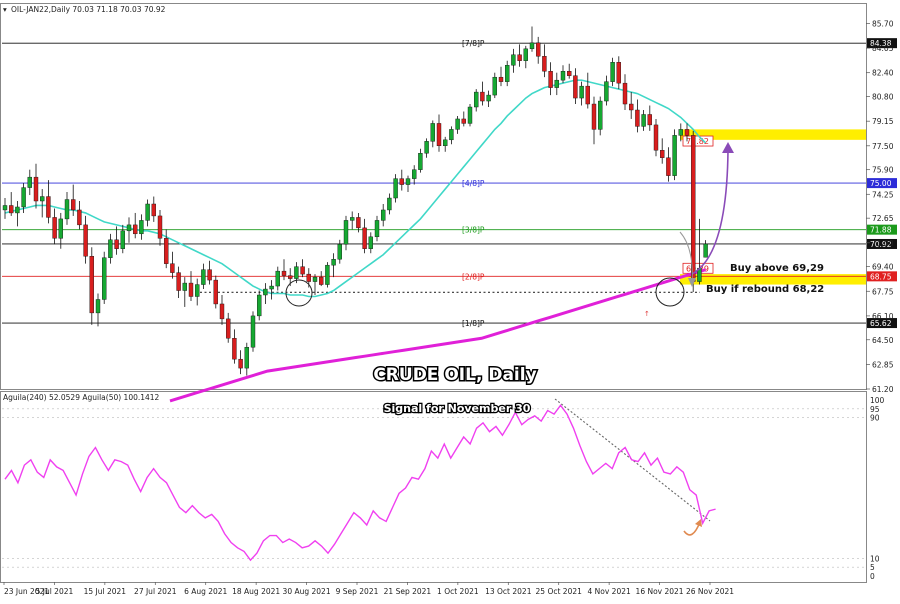 The height and width of the screenshot is (604, 900). I want to click on price-tag: 71.88, so click(881, 230).